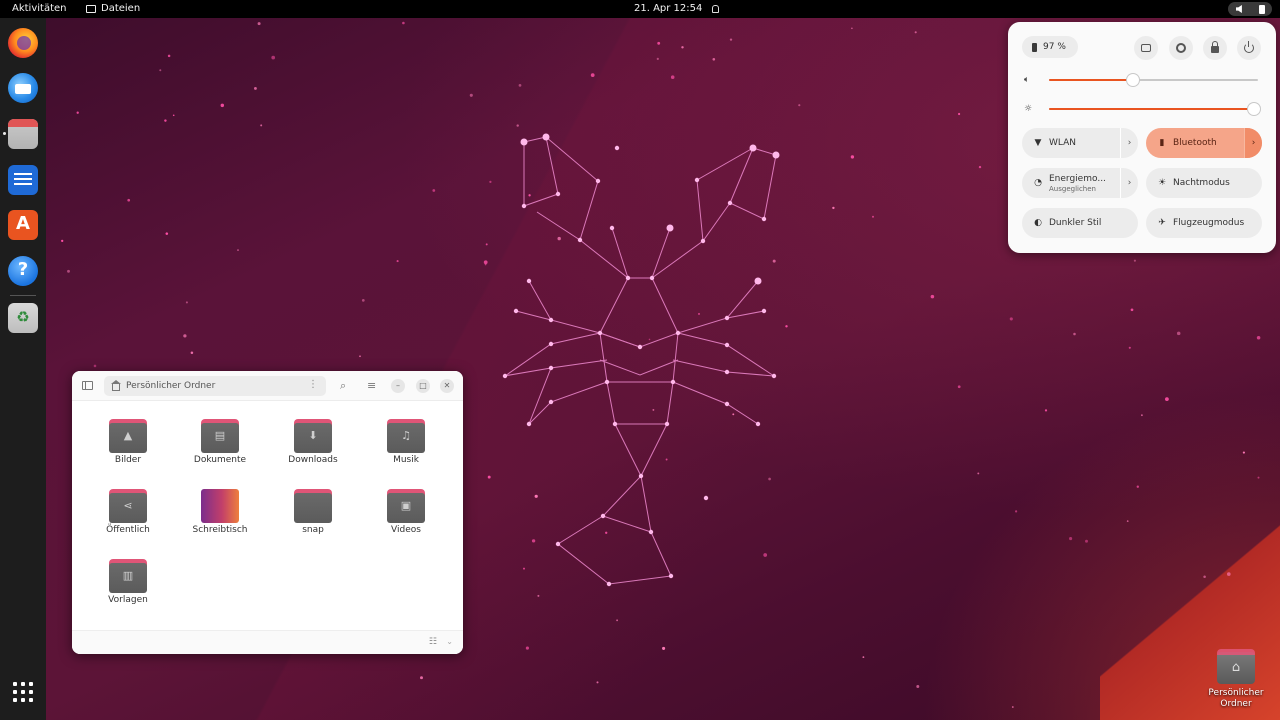  Describe the element at coordinates (23, 225) in the screenshot. I see `app-center-icon` at that location.